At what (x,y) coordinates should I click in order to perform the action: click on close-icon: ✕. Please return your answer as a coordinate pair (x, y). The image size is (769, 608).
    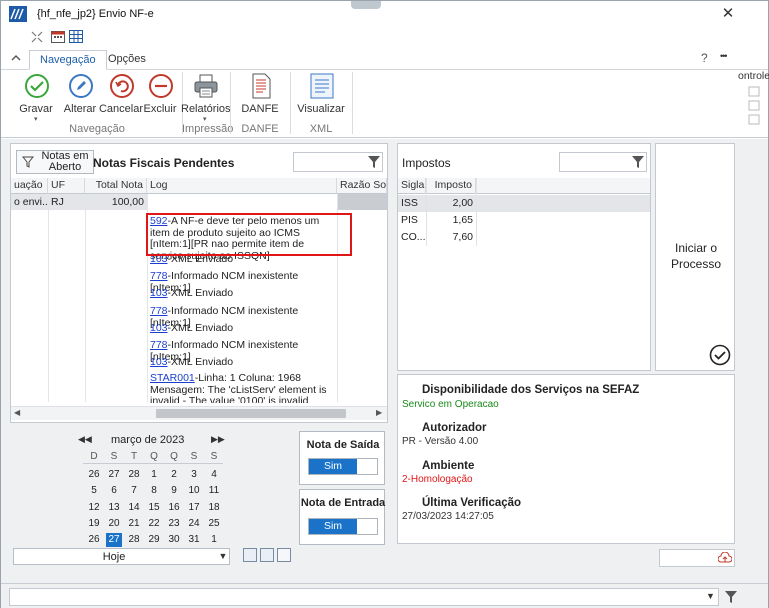
    Looking at the image, I should click on (728, 14).